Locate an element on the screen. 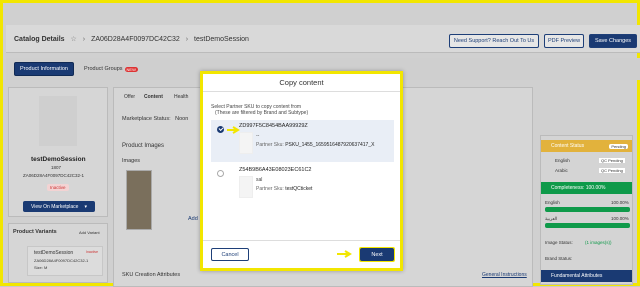  completeness-header: Completeness: 100.00% is located at coordinates (586, 188).